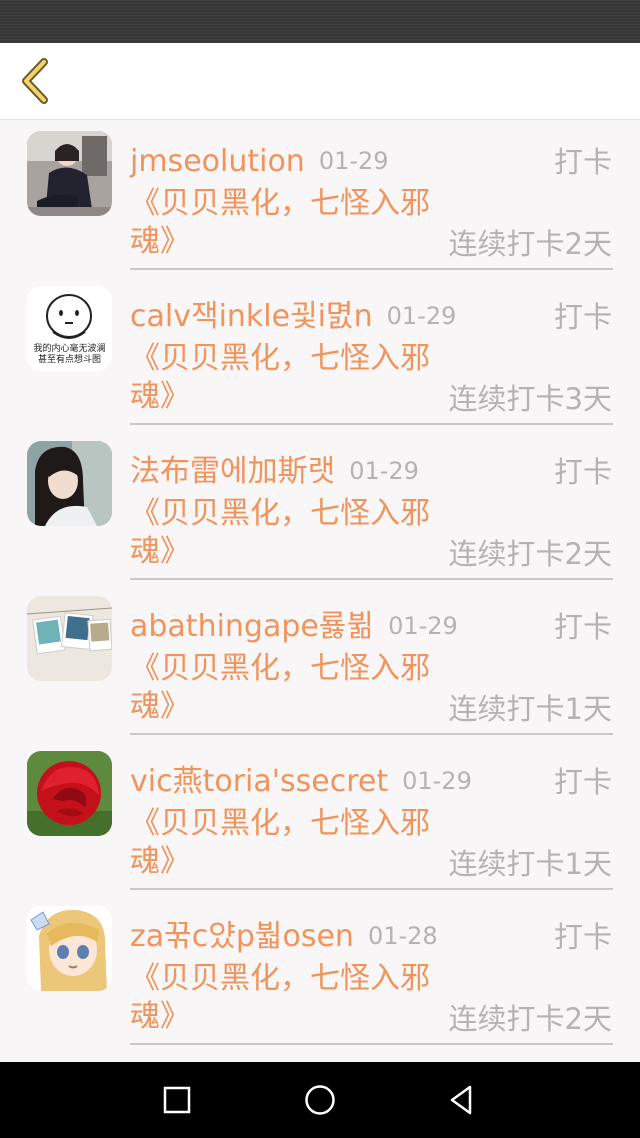 This screenshot has height=1138, width=640. I want to click on checkin-date: 01-28, so click(402, 936).